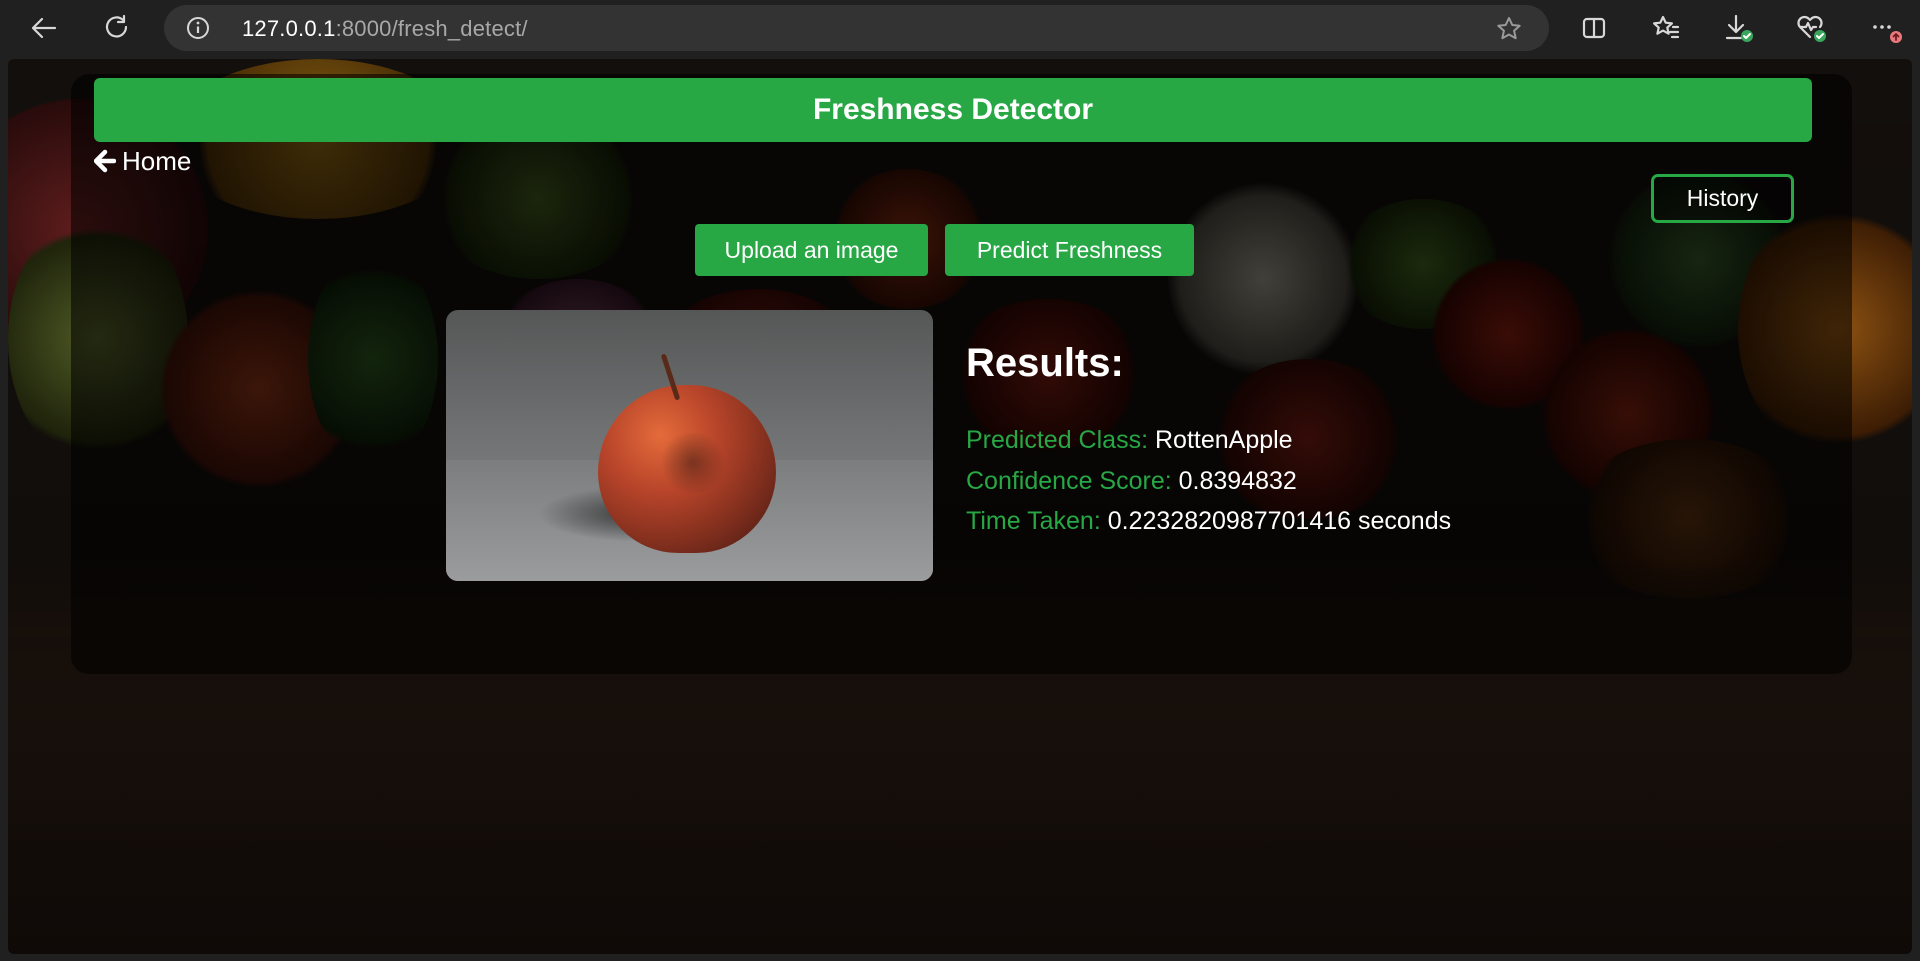  Describe the element at coordinates (687, 469) in the screenshot. I see `rotten-apple-image` at that location.